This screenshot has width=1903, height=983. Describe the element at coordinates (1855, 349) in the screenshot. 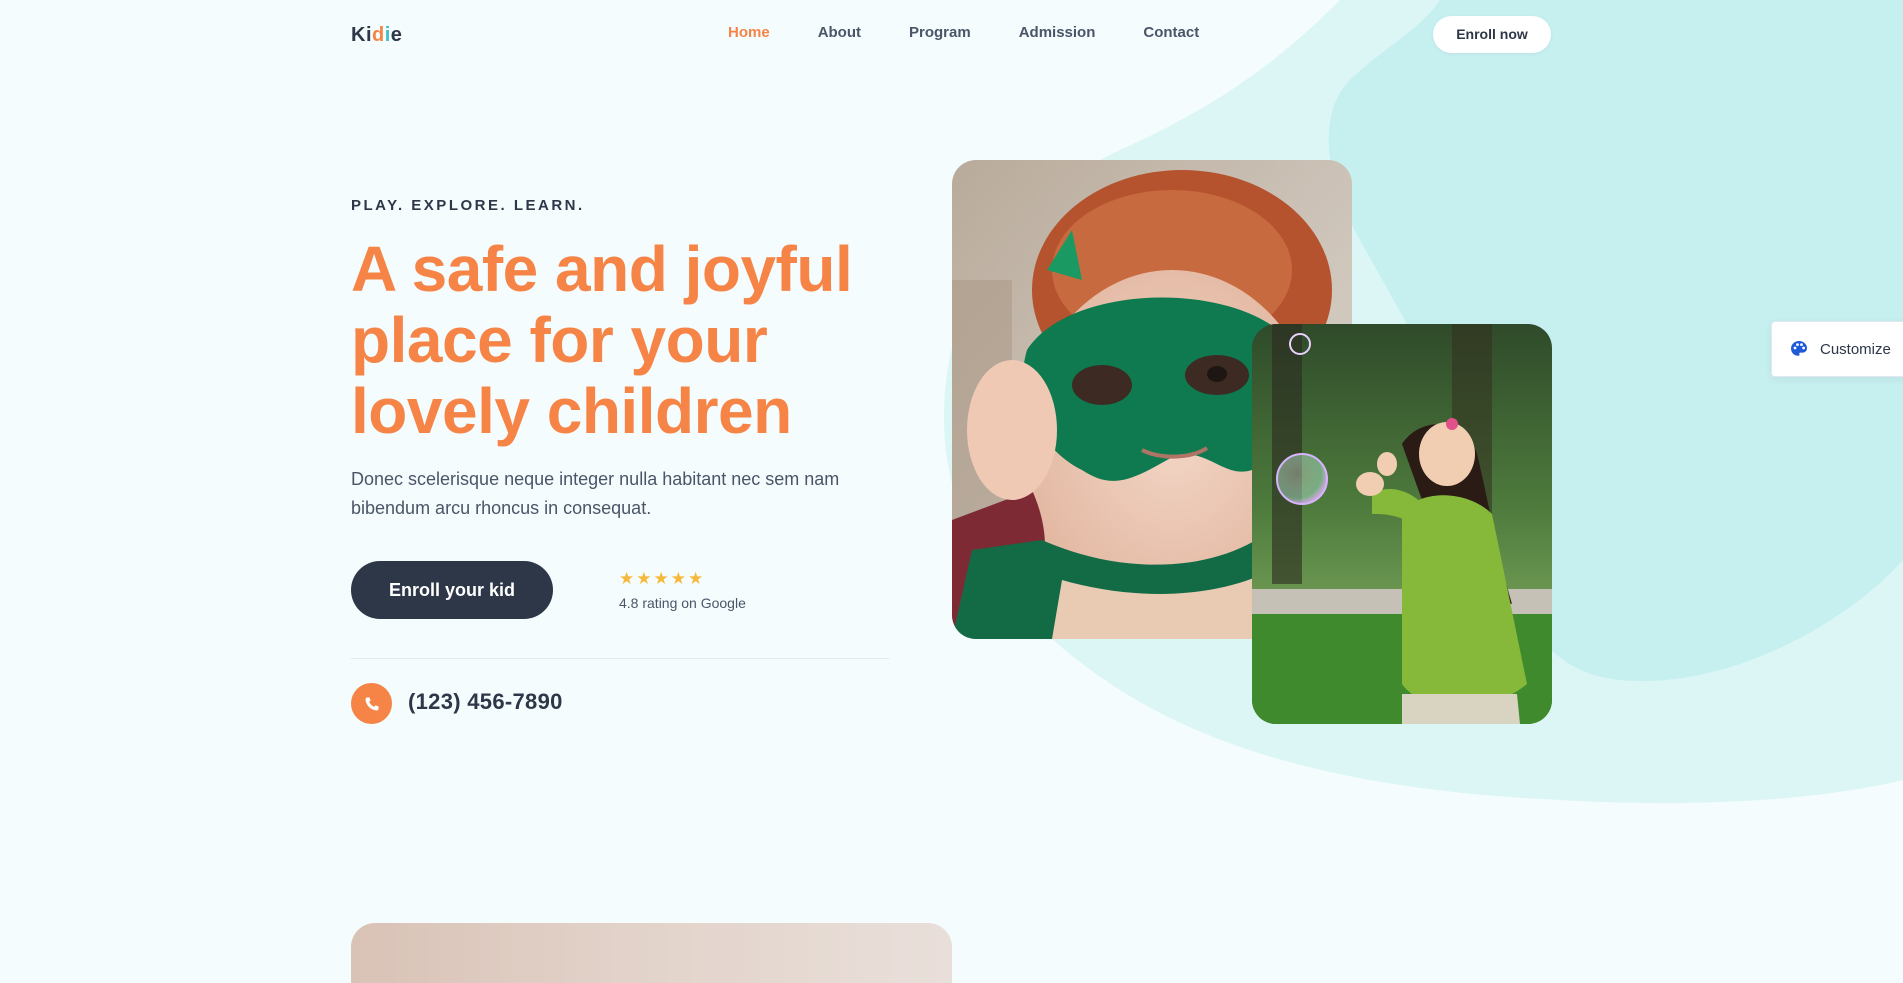

I see `customize-label: Customize` at that location.